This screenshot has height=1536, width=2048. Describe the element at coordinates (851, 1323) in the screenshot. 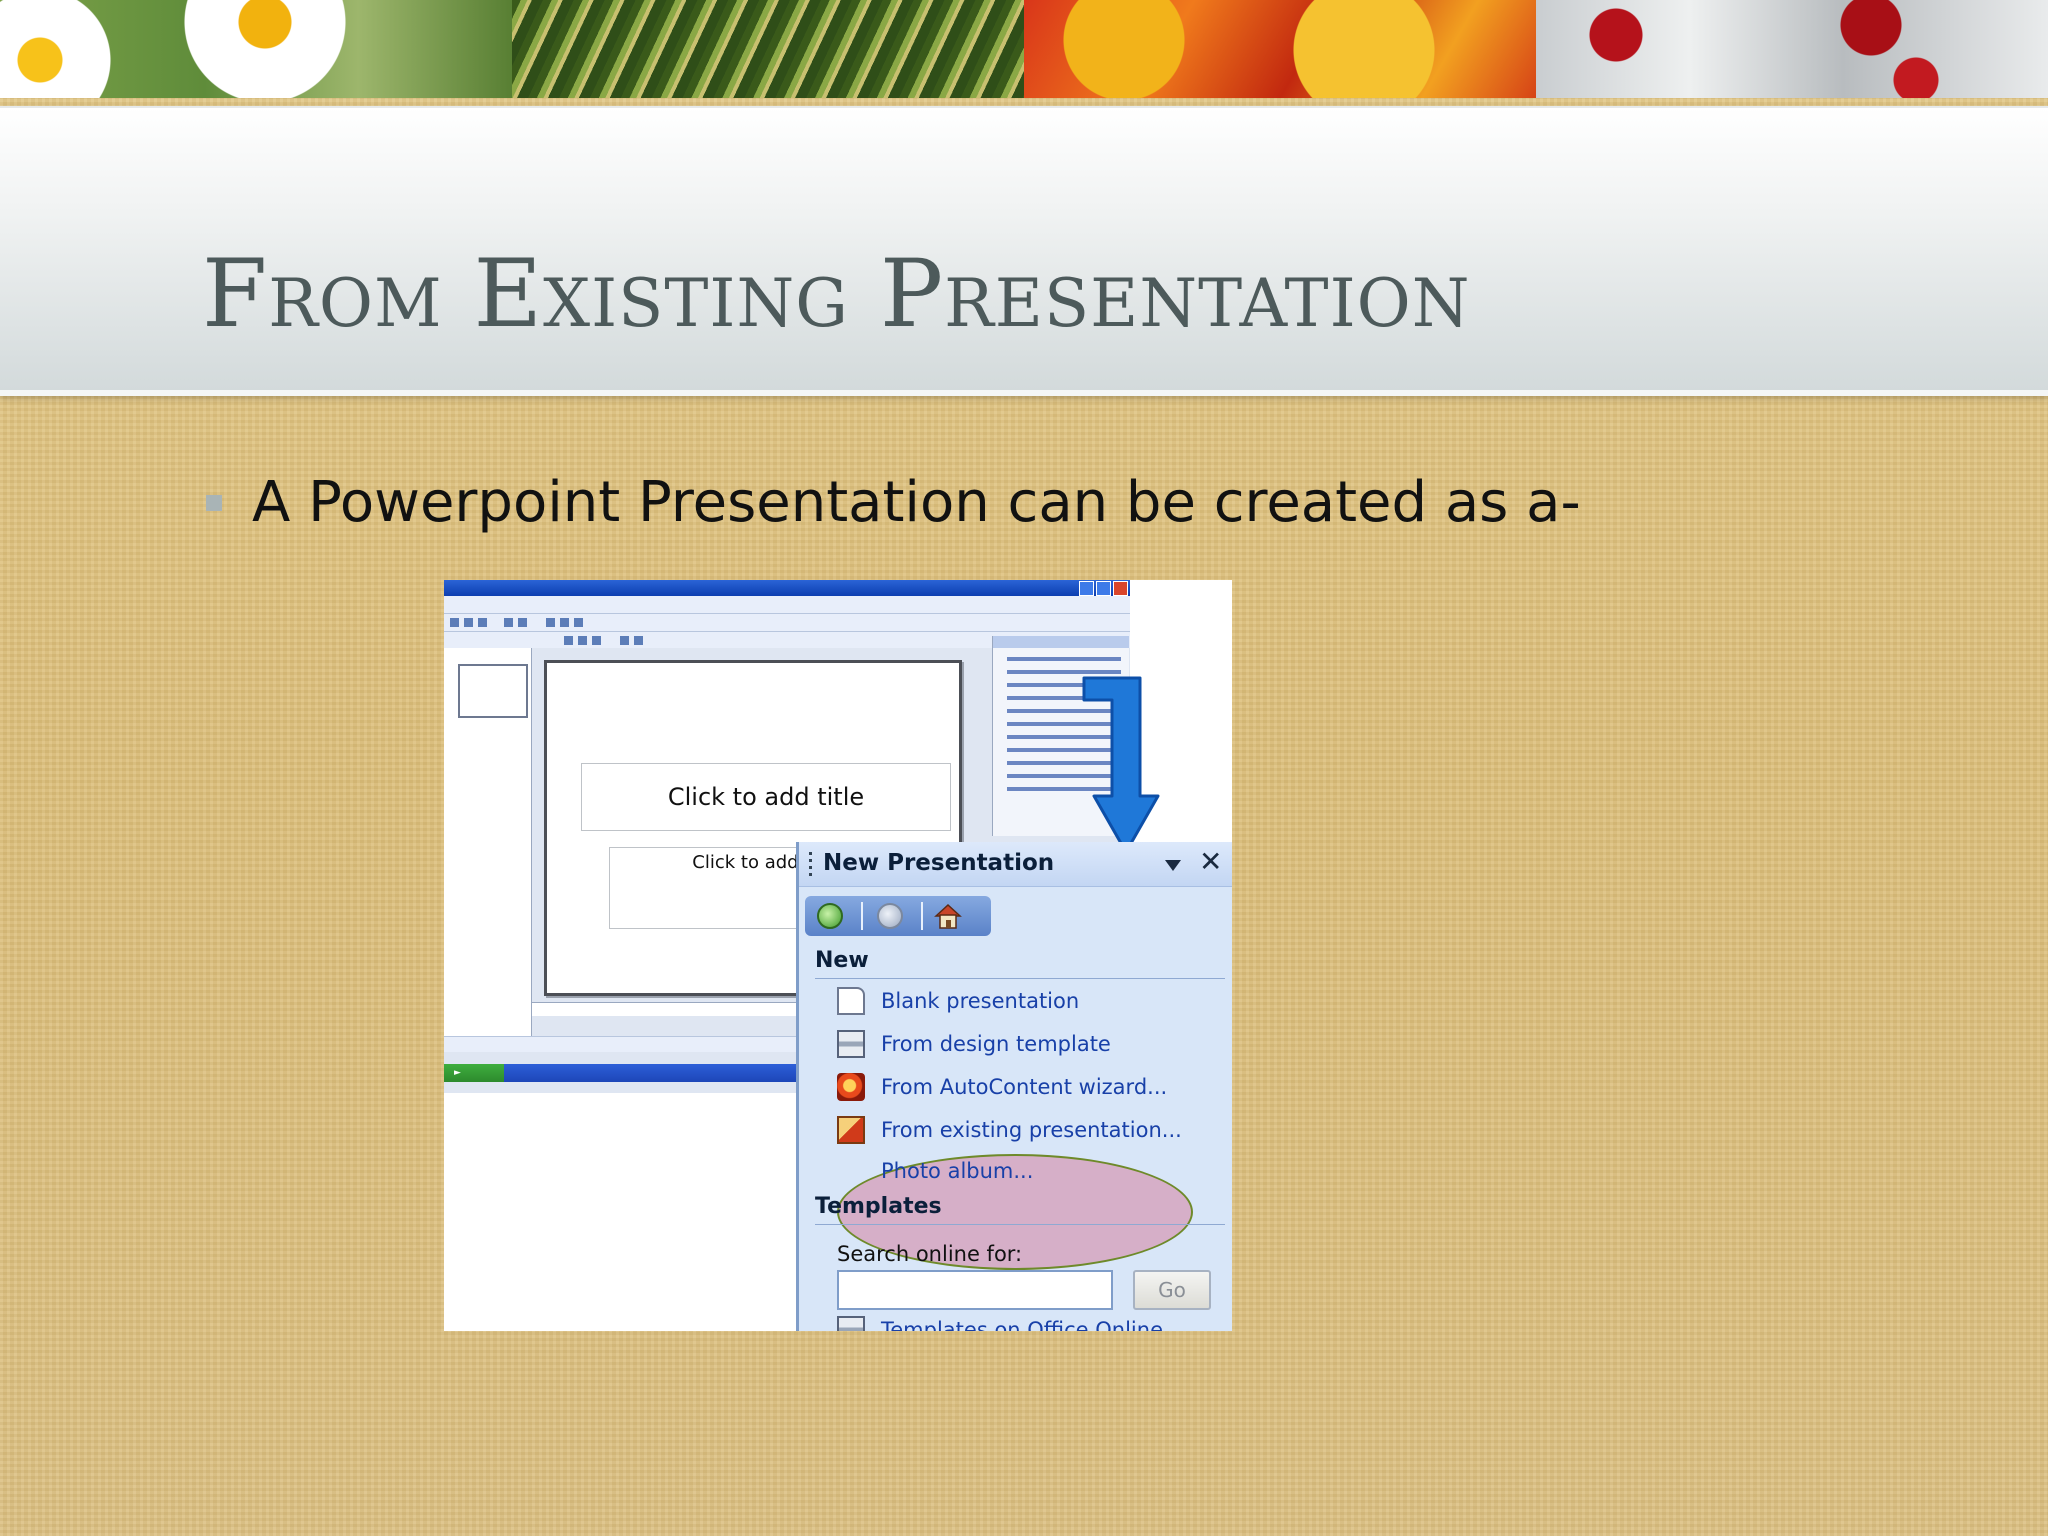

I see `office-online-icon` at that location.